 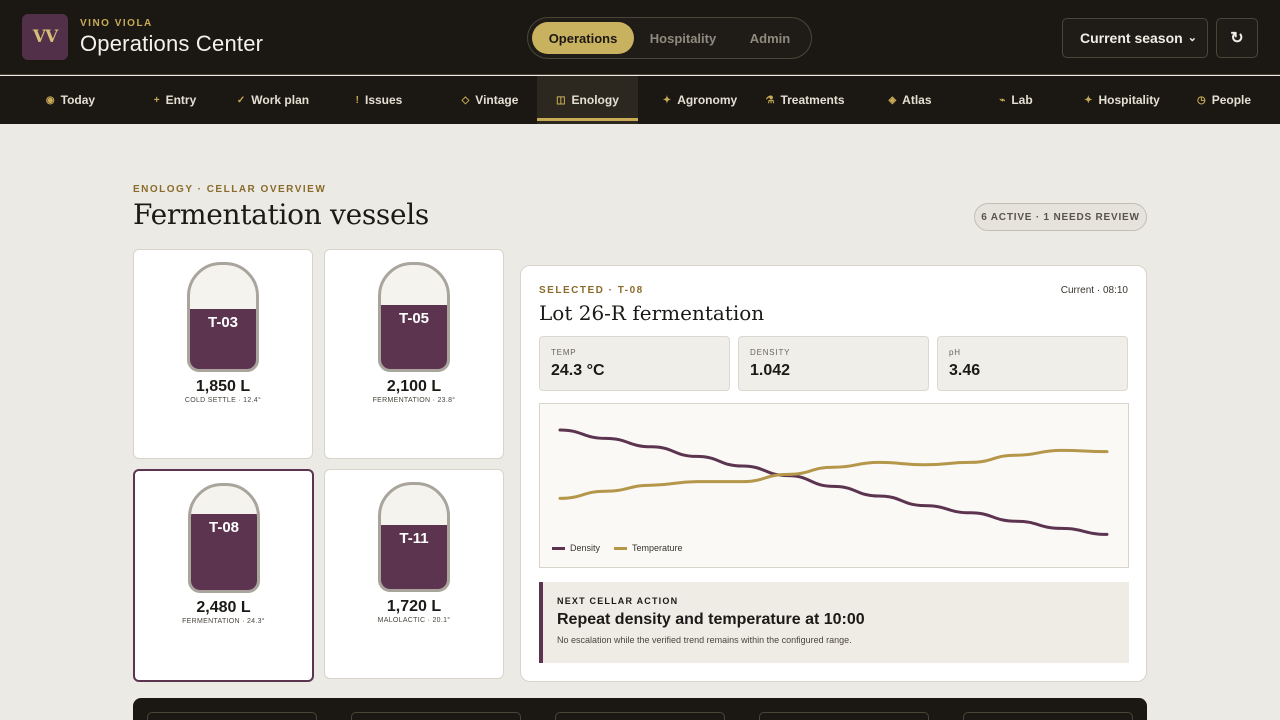 I want to click on tank-status: FERMENTATION · 23.8°, so click(x=414, y=400).